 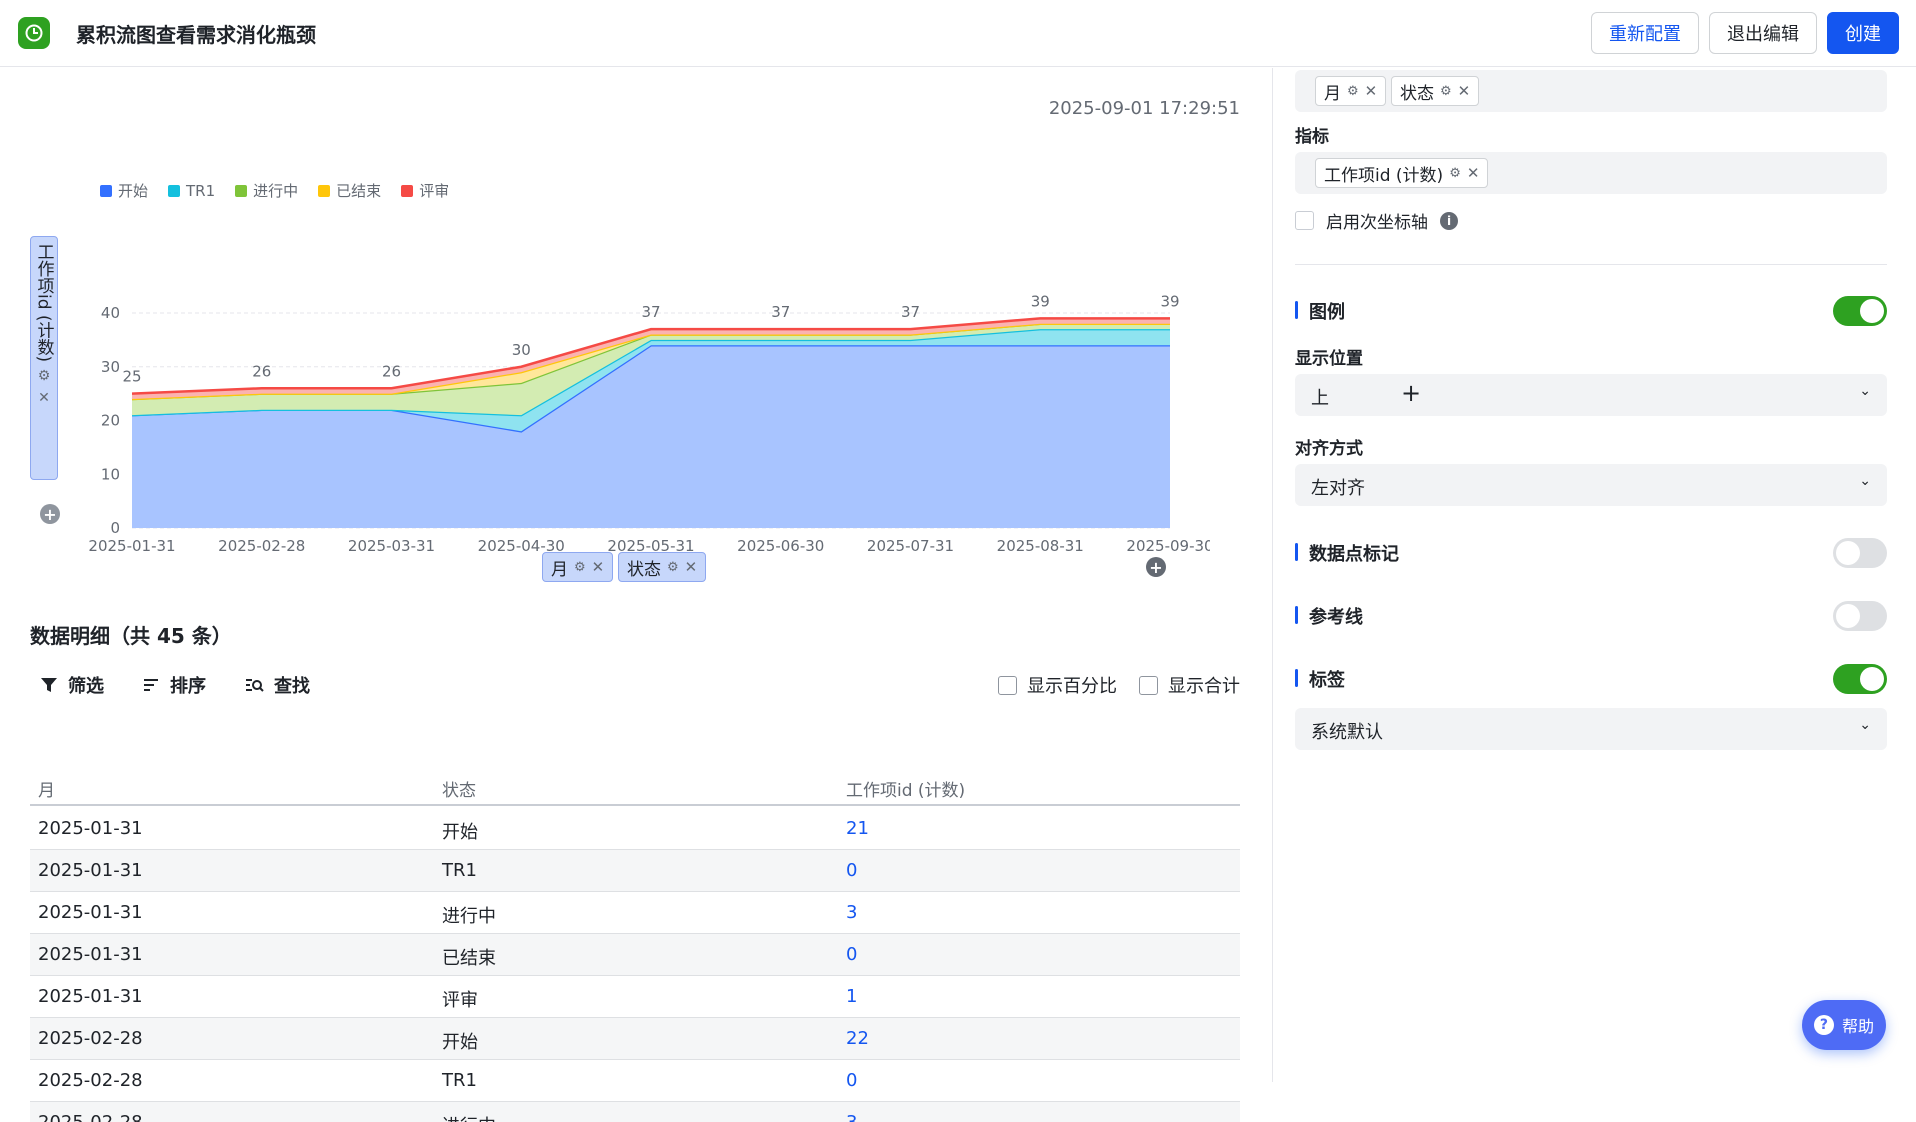 I want to click on reconfigure-button: 重新配置, so click(x=1645, y=33).